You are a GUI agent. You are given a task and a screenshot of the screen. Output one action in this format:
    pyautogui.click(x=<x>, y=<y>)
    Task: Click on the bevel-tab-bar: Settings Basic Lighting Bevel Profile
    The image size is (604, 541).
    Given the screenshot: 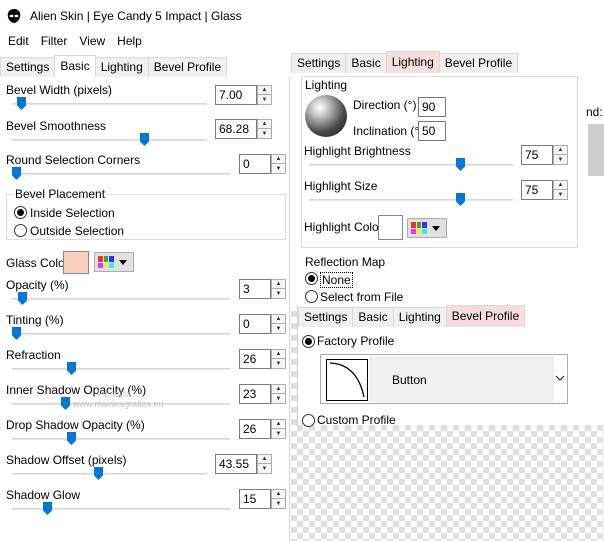 What is the action you would take?
    pyautogui.click(x=412, y=316)
    